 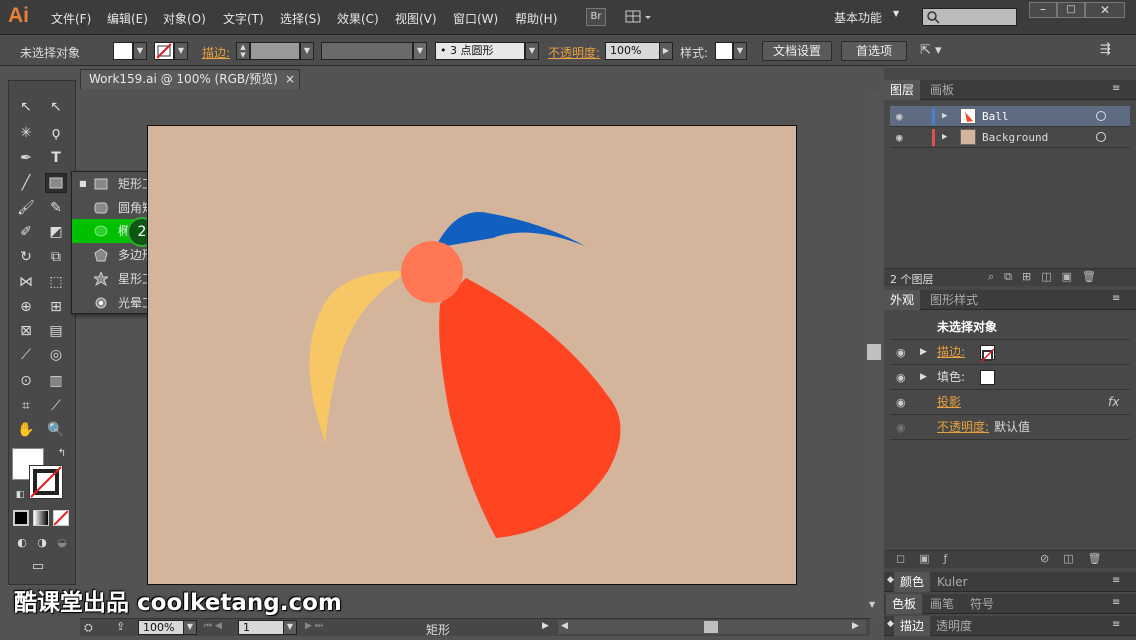 I want to click on layers-panel-menu-icon: ≡, so click(x=1116, y=88).